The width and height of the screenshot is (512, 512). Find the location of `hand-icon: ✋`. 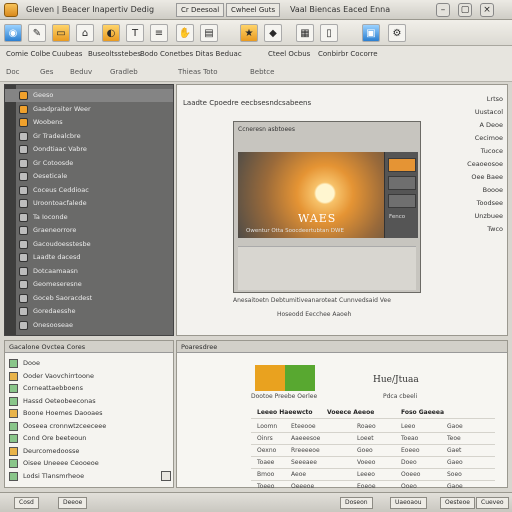

hand-icon: ✋ is located at coordinates (185, 33).